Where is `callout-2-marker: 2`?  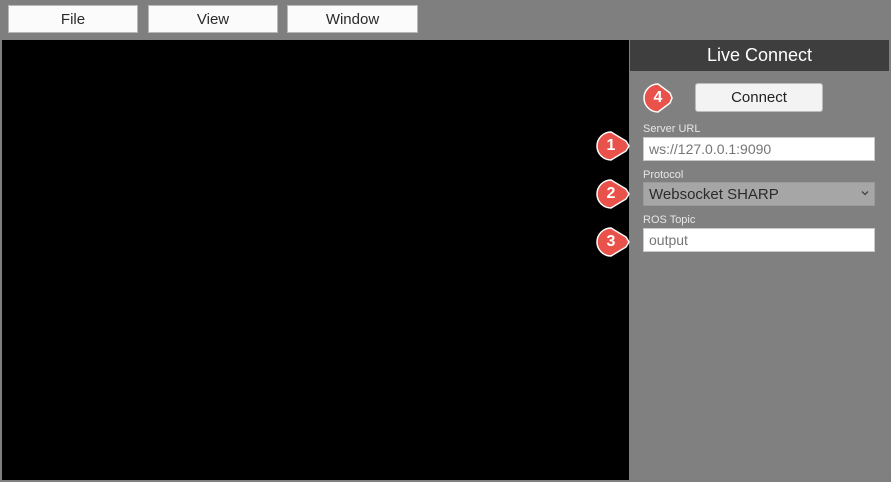 callout-2-marker: 2 is located at coordinates (613, 194).